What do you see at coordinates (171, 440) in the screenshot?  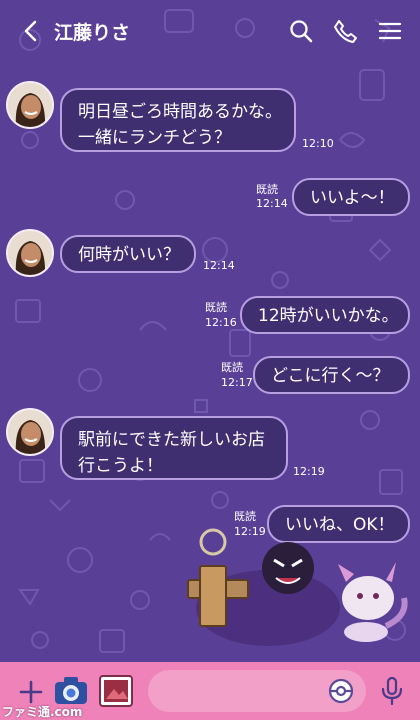 I see `message-text-line: 駅前にできた新しいお店` at bounding box center [171, 440].